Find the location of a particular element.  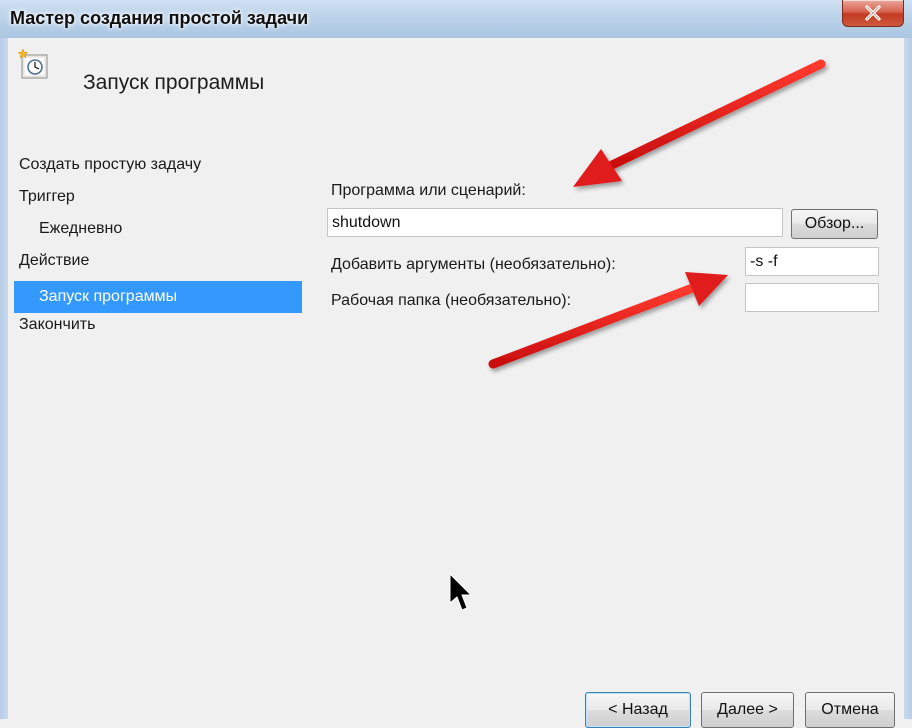

nav-item-daily: Ежедневно is located at coordinates (158, 229).